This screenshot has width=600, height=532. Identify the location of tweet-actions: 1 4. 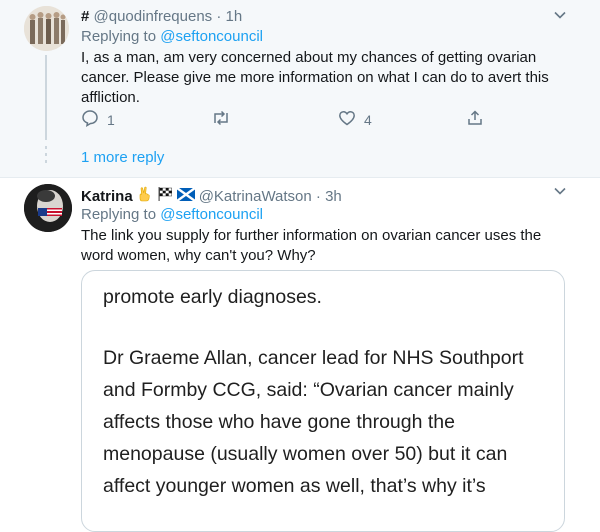
(291, 121).